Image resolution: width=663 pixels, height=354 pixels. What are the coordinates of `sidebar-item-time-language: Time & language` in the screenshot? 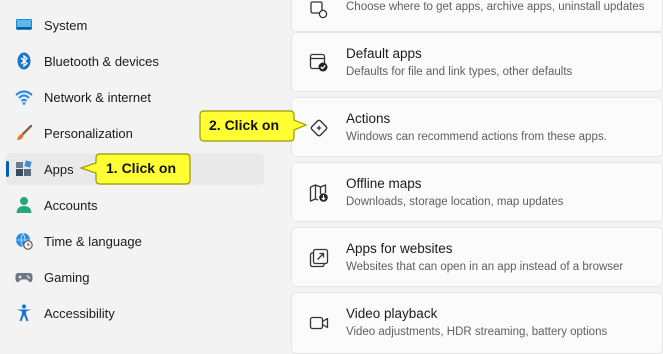 It's located at (135, 241).